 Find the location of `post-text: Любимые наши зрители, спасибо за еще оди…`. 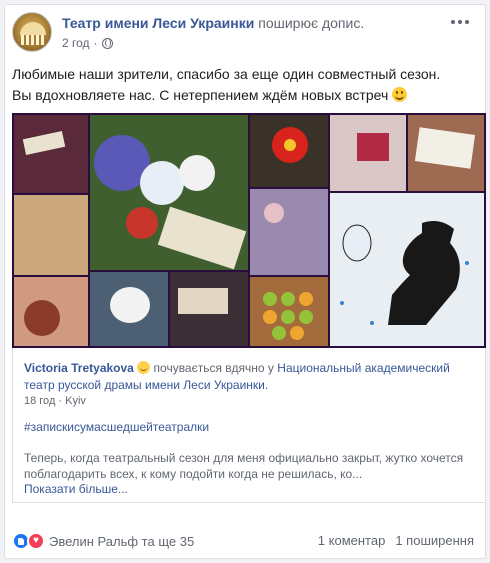

post-text: Любимые наши зрители, спасибо за еще оди… is located at coordinates (242, 85).